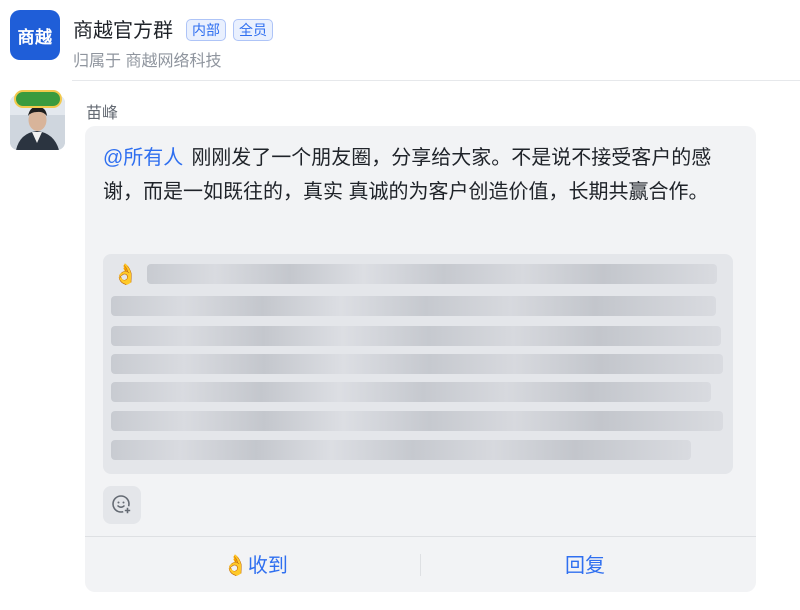 The height and width of the screenshot is (610, 800). I want to click on mention-all: @所有人, so click(143, 158).